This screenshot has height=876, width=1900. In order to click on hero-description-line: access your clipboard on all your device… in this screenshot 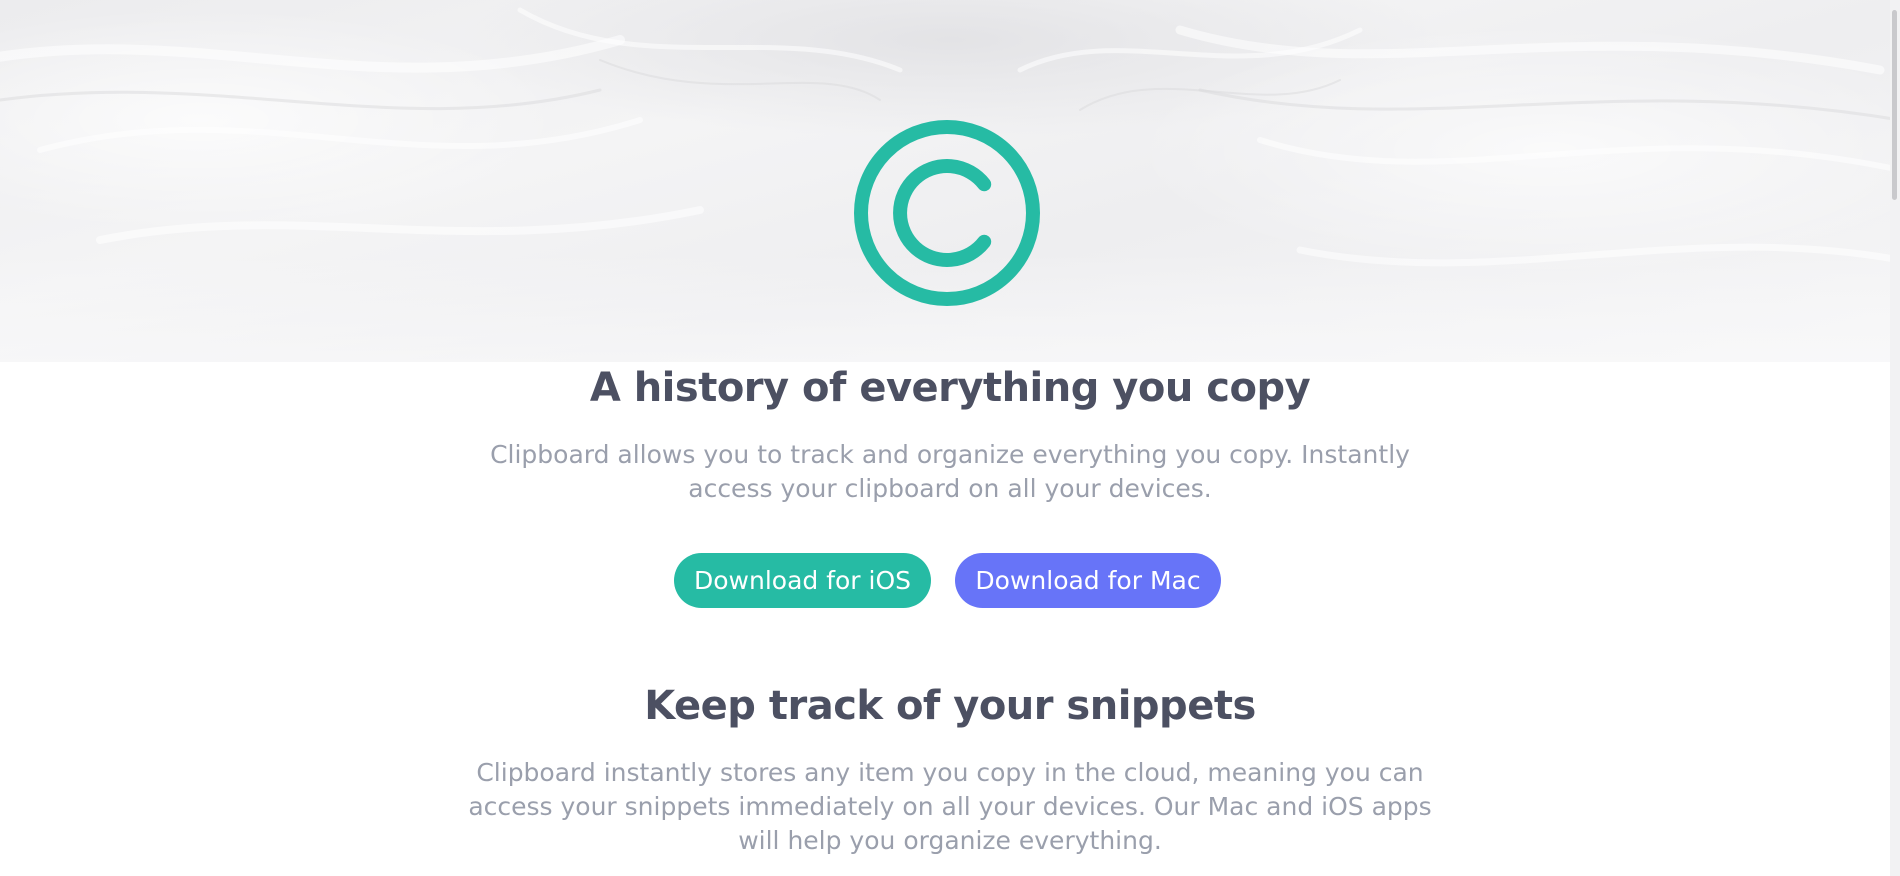, I will do `click(950, 488)`.